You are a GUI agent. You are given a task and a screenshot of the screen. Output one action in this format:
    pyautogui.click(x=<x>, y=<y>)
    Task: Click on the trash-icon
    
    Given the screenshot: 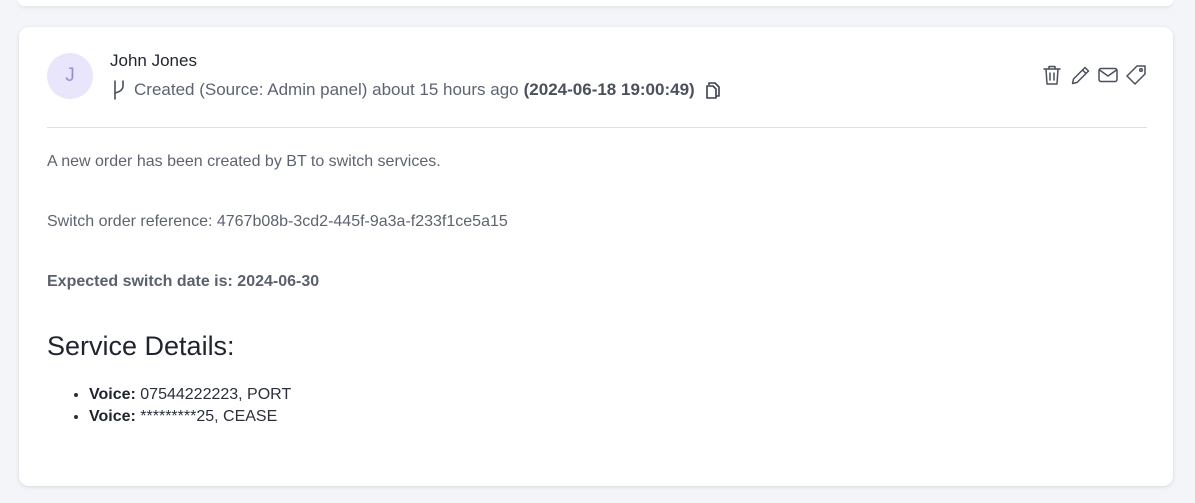 What is the action you would take?
    pyautogui.click(x=1052, y=75)
    